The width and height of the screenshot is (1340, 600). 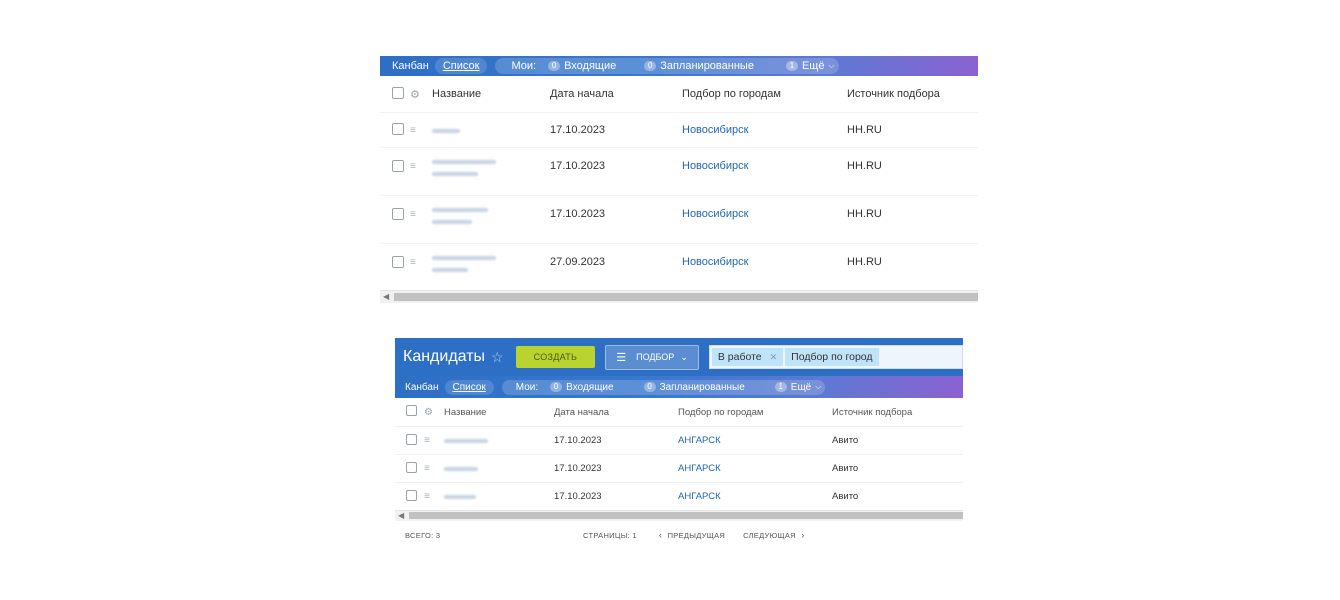 I want to click on next-page-button: СЛЕДУЮЩАЯ ›, so click(x=773, y=535).